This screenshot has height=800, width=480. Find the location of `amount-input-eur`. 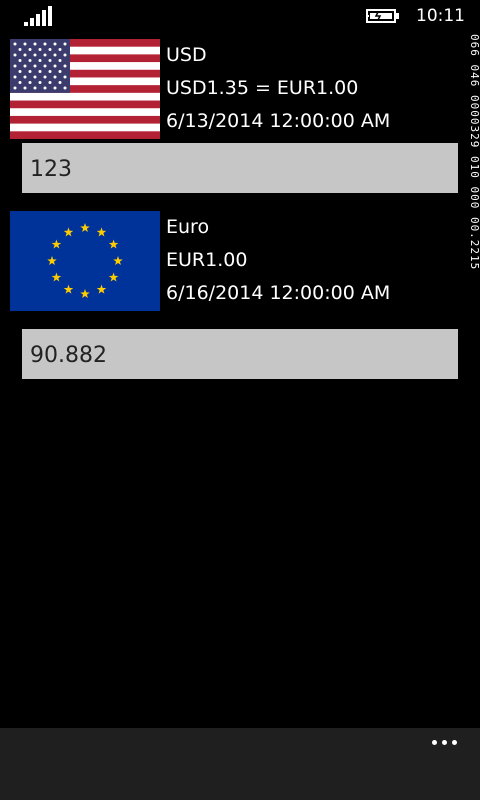

amount-input-eur is located at coordinates (240, 354).